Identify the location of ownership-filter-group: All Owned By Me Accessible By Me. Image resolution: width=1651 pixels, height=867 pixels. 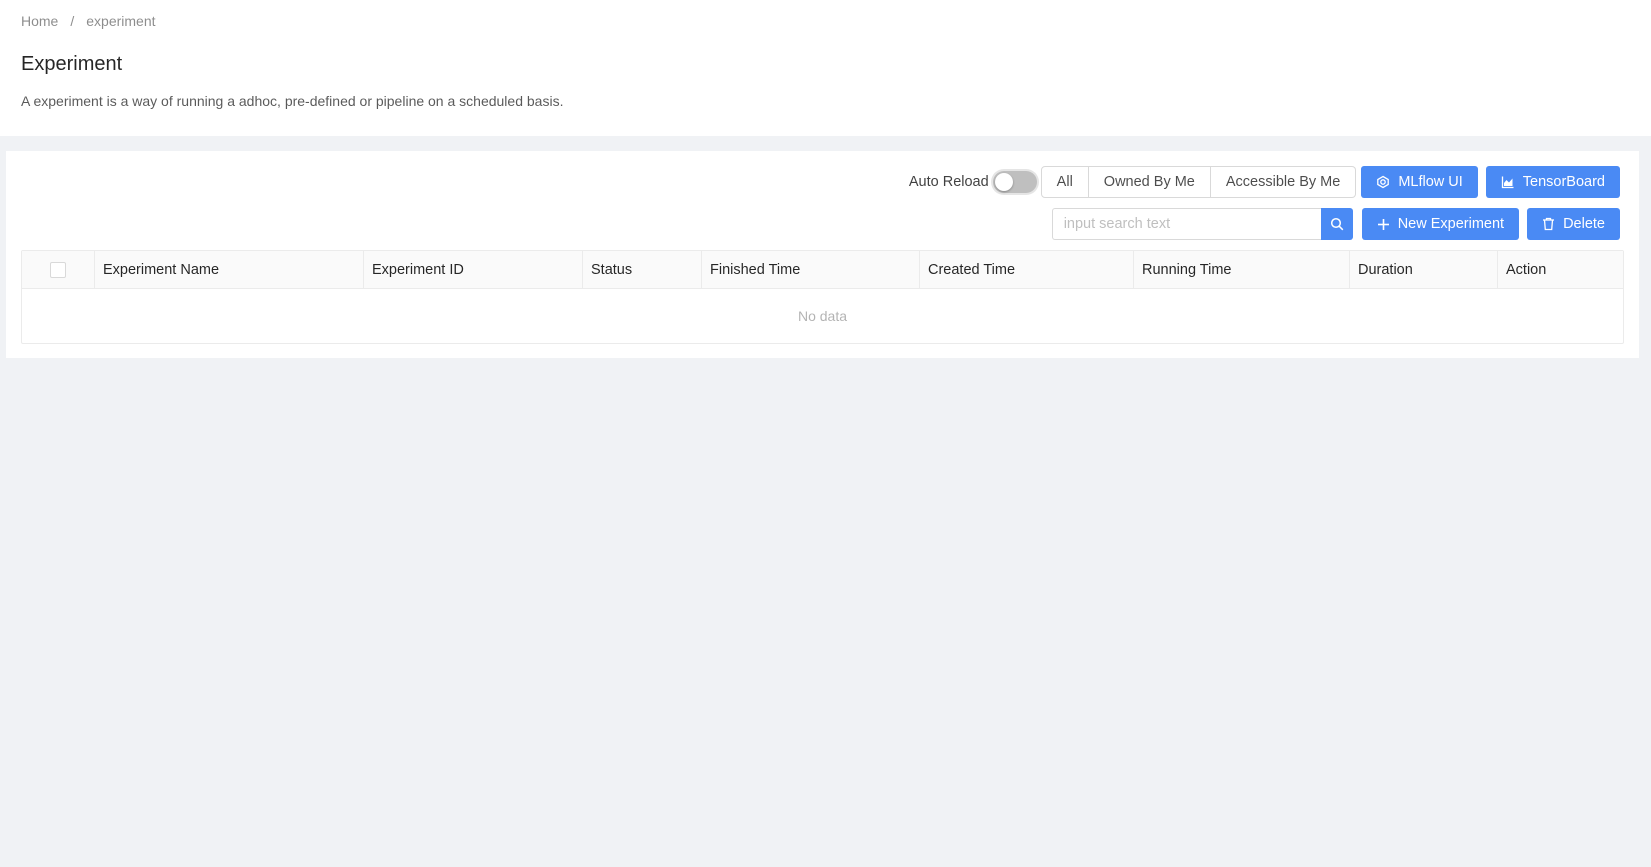
(1198, 182).